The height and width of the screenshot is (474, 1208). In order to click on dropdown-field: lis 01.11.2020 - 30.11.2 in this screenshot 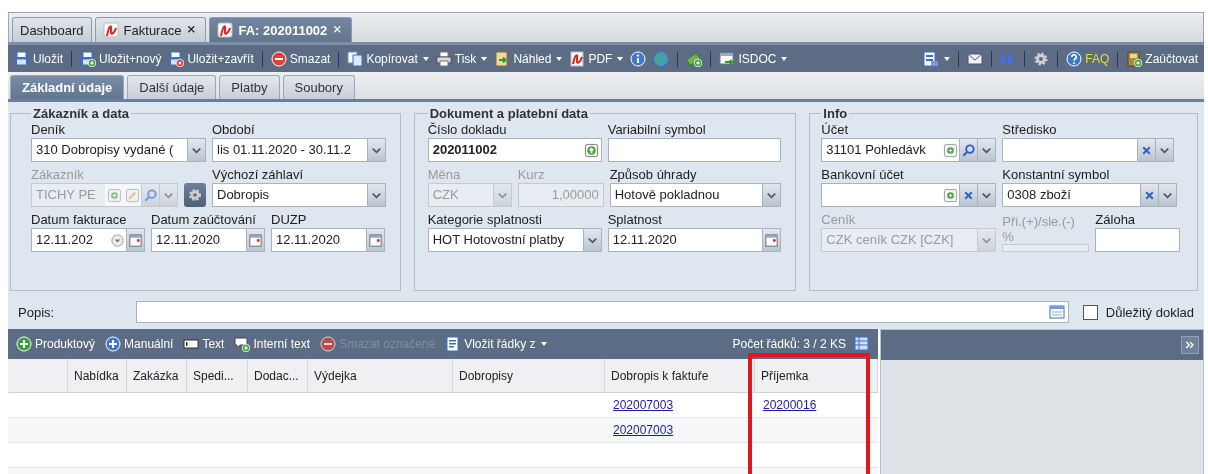, I will do `click(299, 150)`.